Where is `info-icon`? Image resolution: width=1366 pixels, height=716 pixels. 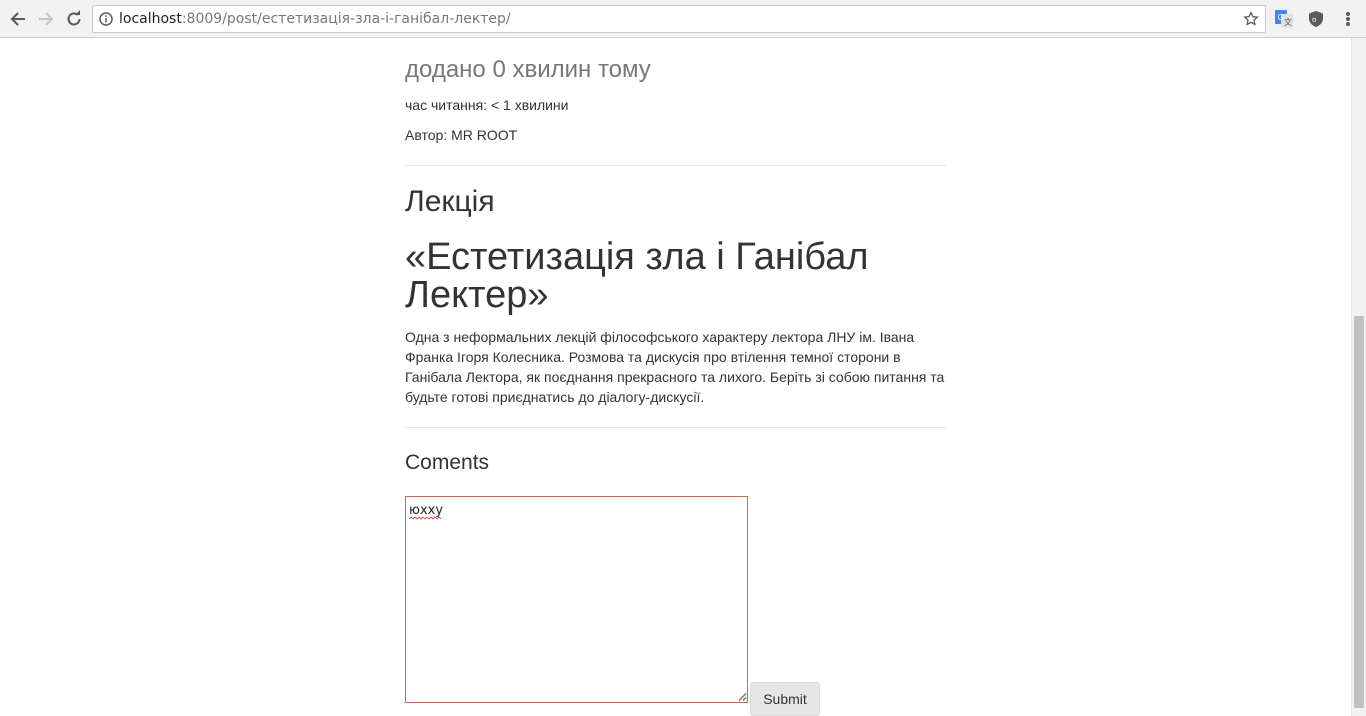 info-icon is located at coordinates (106, 19).